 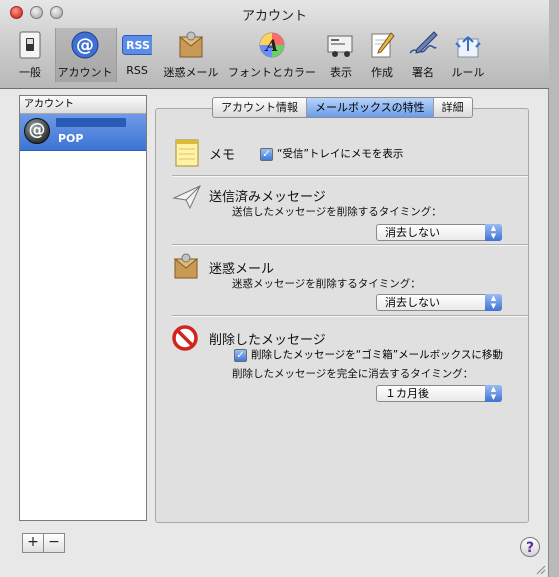 I want to click on show-notes-in-inbox-option: ✓ “受信”トレイにメモを表示, so click(x=331, y=153).